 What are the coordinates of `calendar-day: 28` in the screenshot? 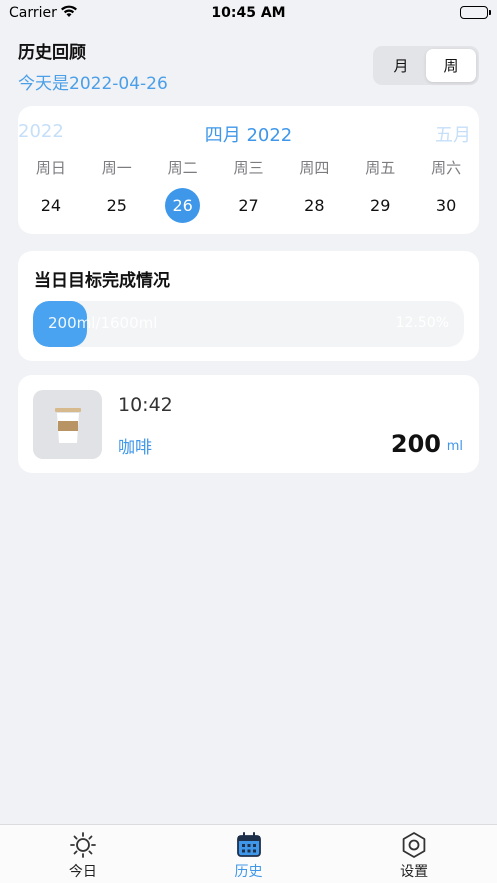 It's located at (314, 205).